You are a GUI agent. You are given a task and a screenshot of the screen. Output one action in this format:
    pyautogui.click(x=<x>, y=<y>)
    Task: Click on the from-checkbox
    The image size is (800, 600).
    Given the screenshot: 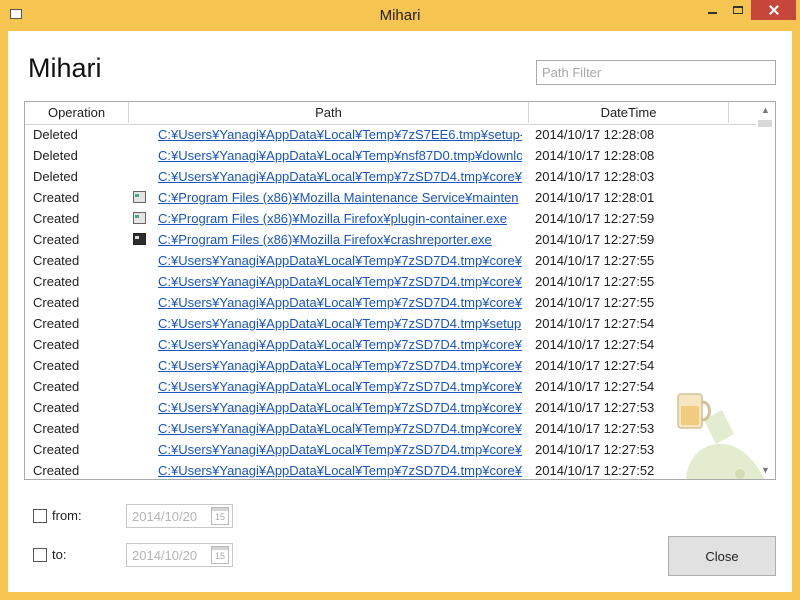 What is the action you would take?
    pyautogui.click(x=40, y=516)
    